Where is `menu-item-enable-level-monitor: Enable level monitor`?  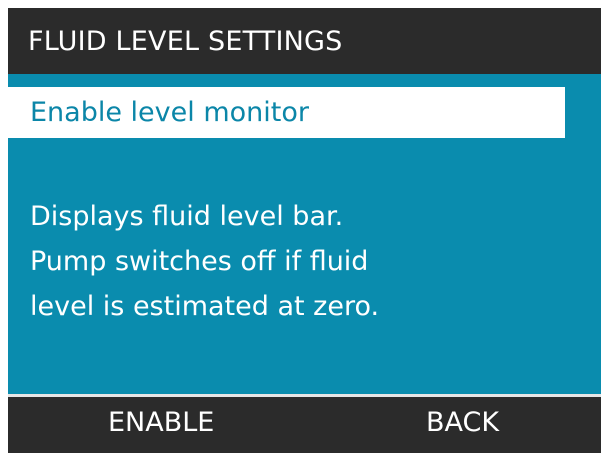
menu-item-enable-level-monitor: Enable level monitor is located at coordinates (286, 112).